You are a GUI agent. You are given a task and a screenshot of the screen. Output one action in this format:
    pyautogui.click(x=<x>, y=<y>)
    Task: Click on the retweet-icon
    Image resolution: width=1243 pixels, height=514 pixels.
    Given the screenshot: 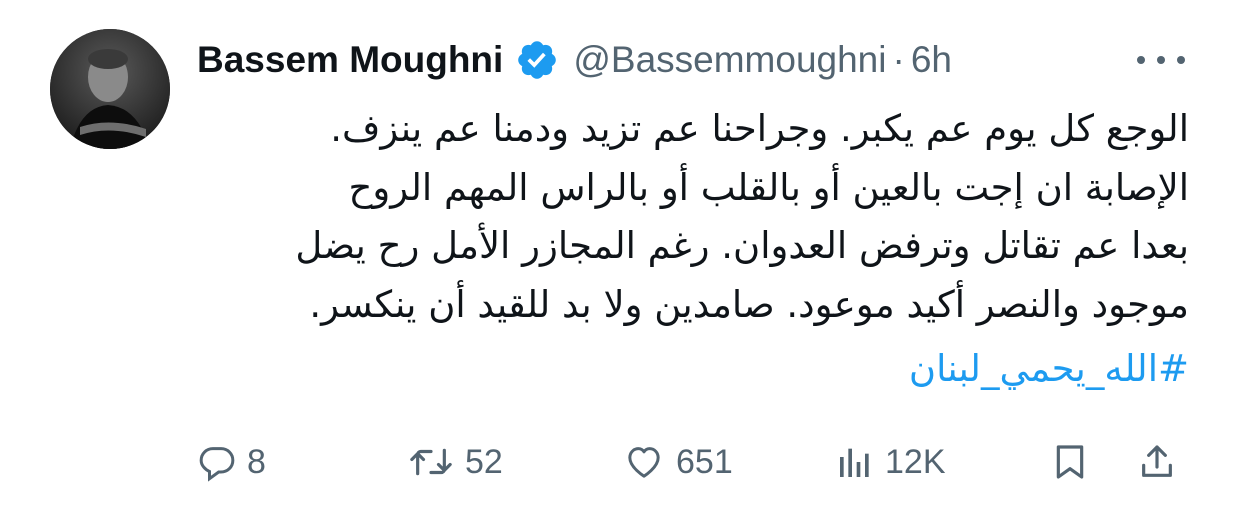 What is the action you would take?
    pyautogui.click(x=431, y=462)
    